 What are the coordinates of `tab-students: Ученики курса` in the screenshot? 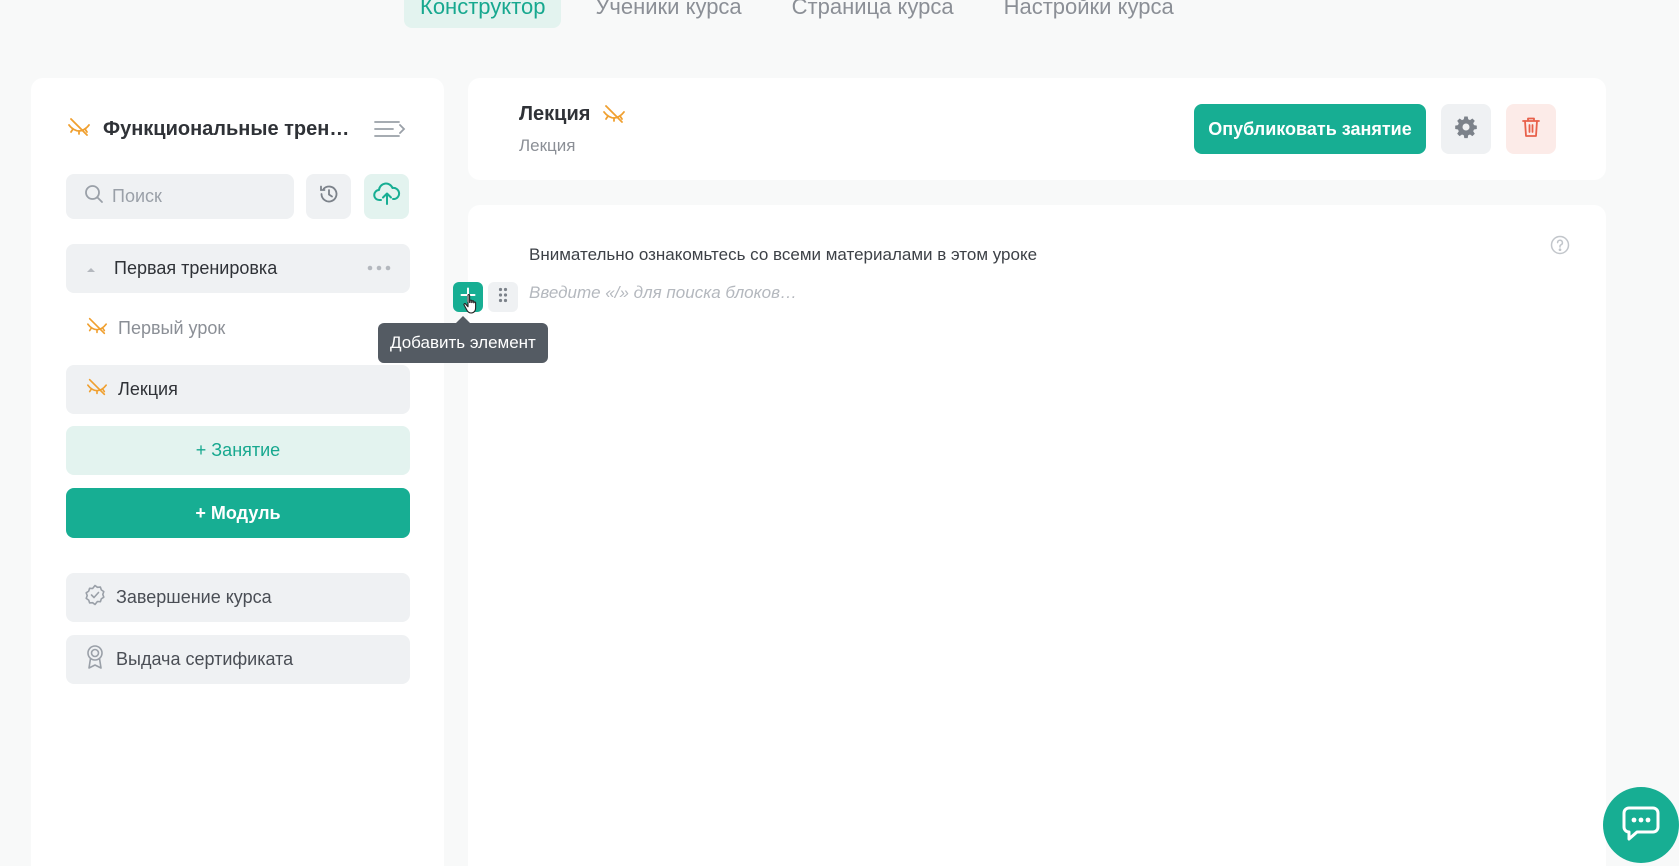 It's located at (668, 14).